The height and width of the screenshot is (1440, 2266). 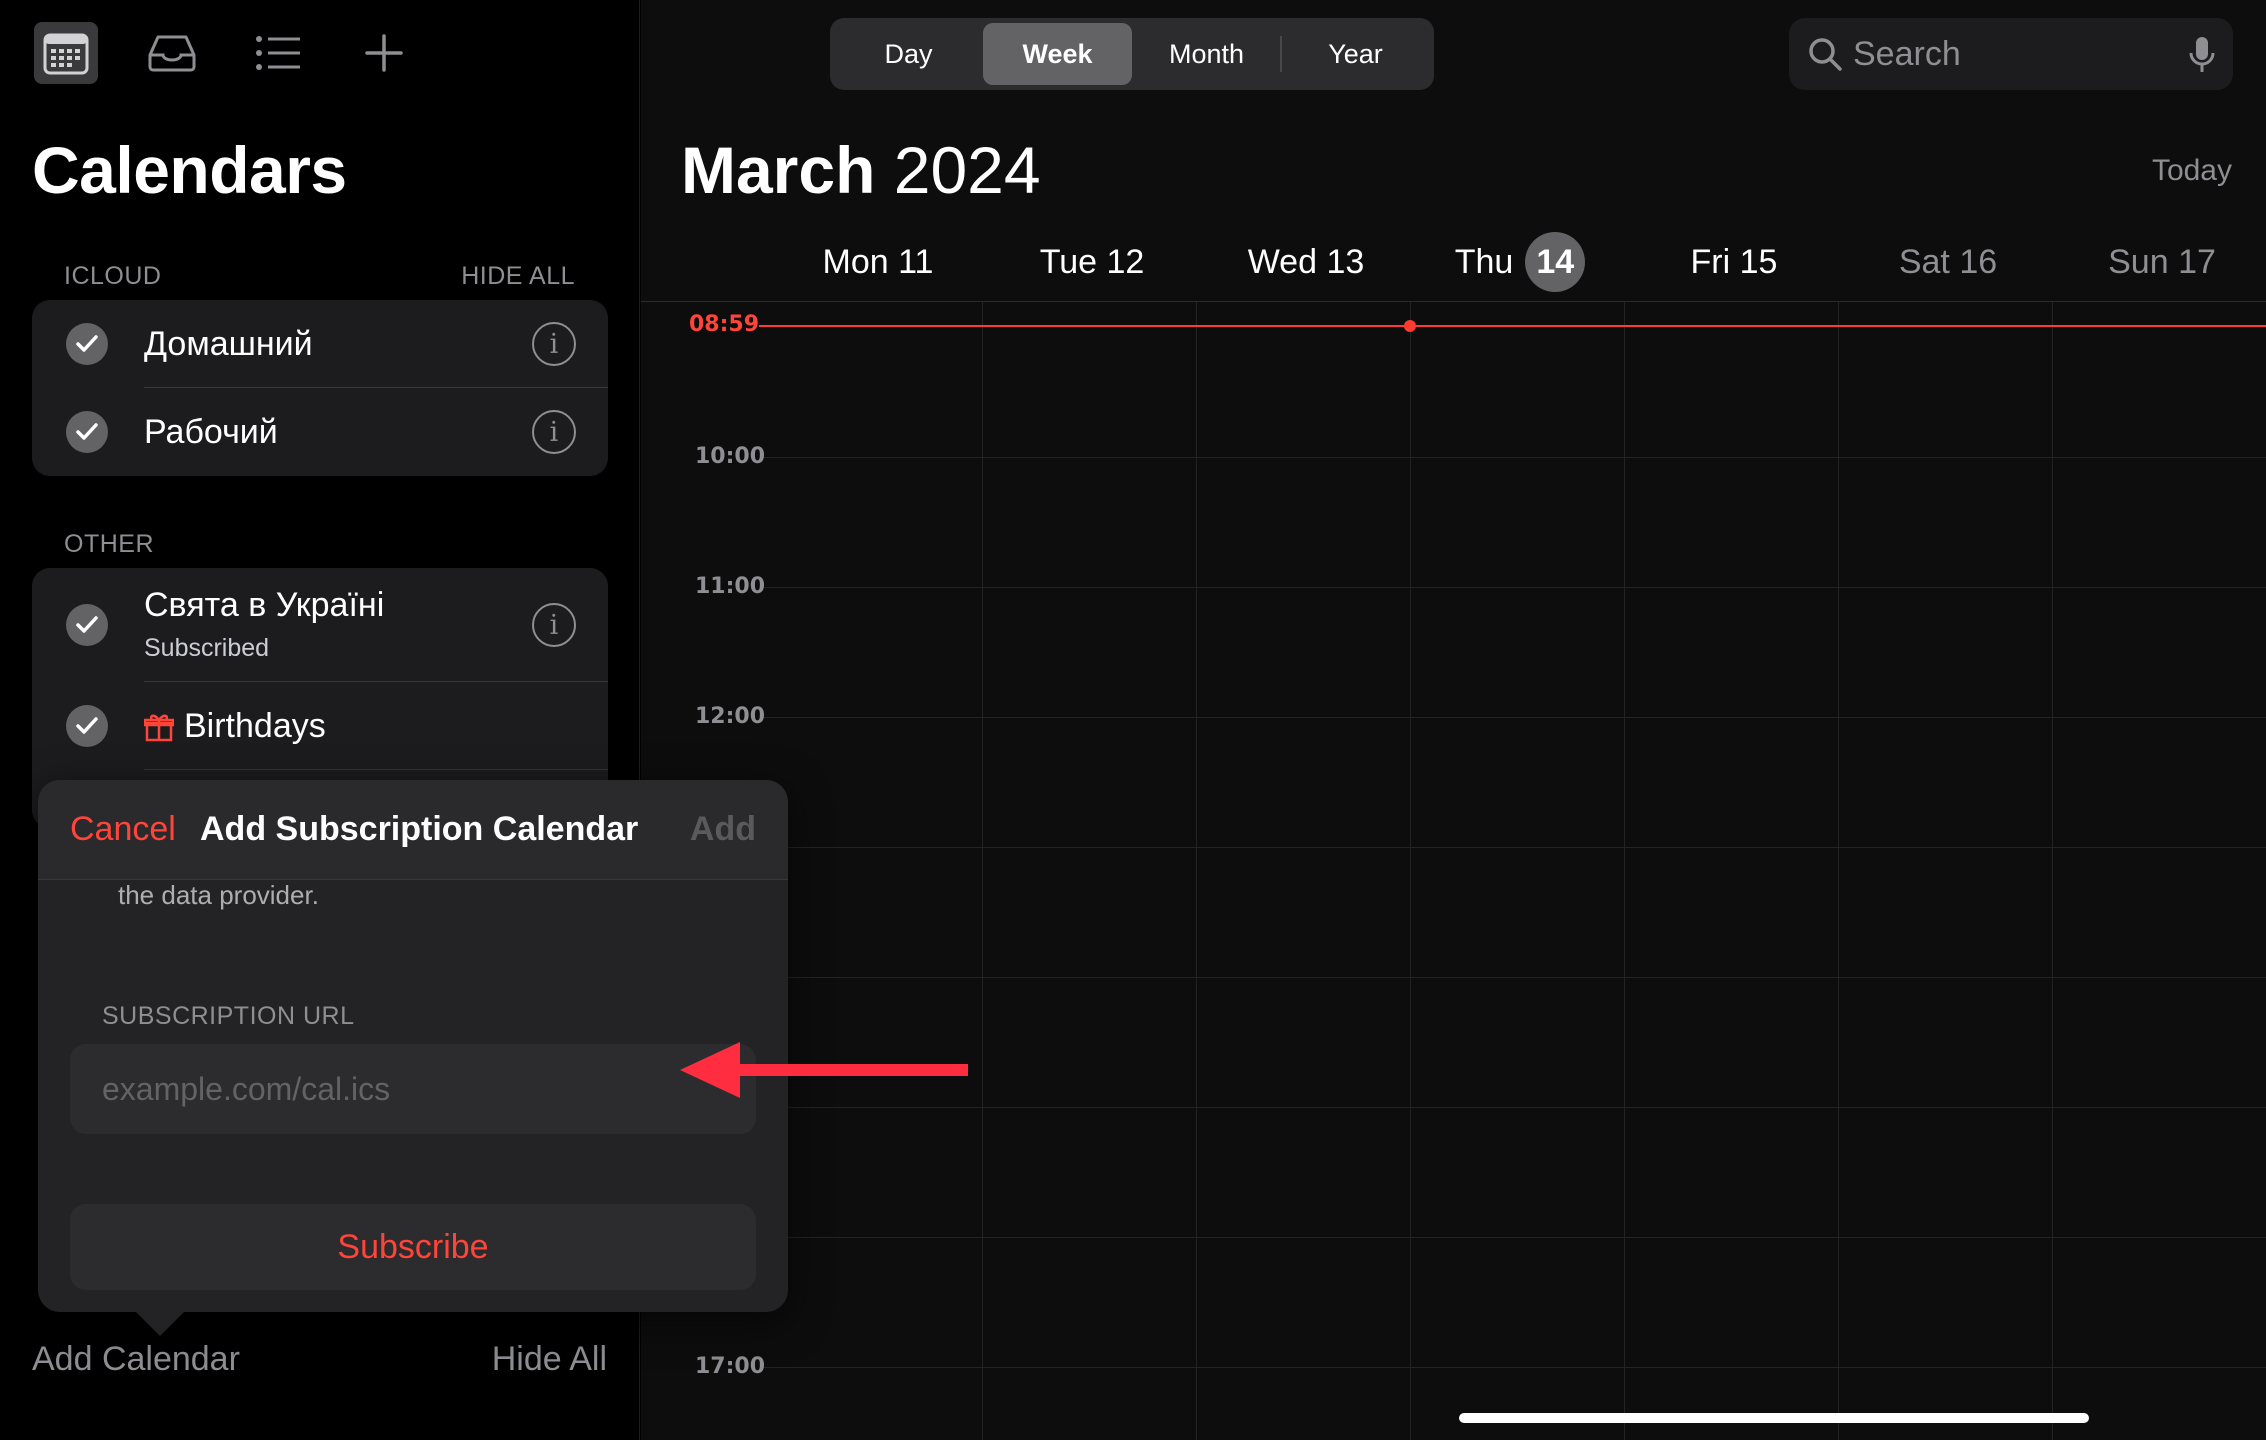 I want to click on gift-icon, so click(x=159, y=728).